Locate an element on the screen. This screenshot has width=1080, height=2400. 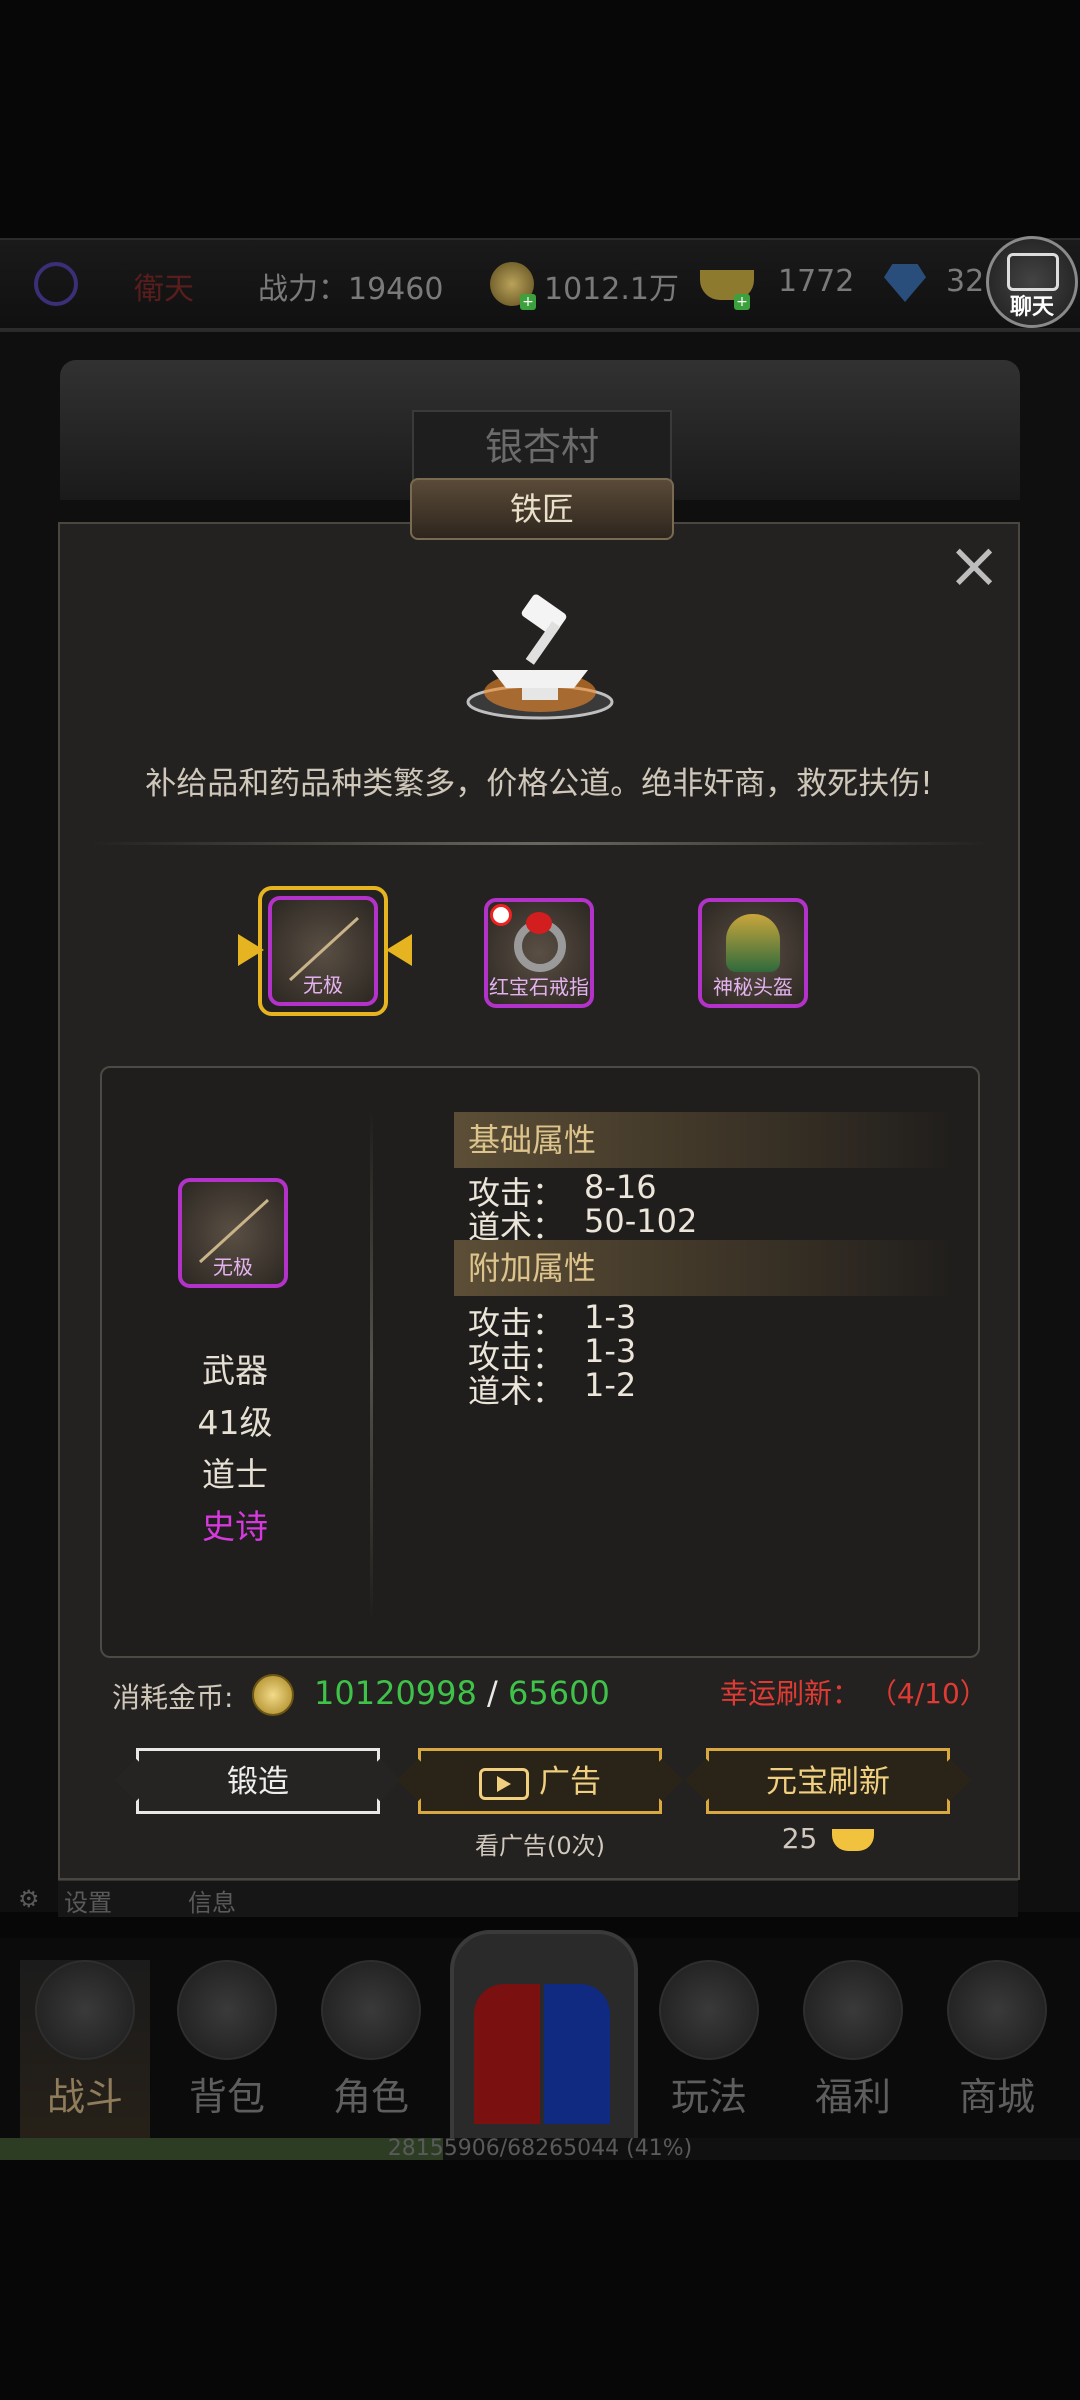
extra-stat-row: 道术： 1-2 is located at coordinates (552, 1389).